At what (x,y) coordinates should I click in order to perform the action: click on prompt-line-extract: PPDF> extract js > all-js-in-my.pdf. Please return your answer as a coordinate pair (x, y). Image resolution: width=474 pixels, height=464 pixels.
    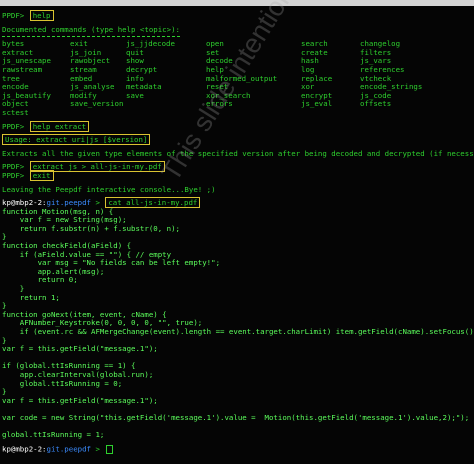
    Looking at the image, I should click on (237, 167).